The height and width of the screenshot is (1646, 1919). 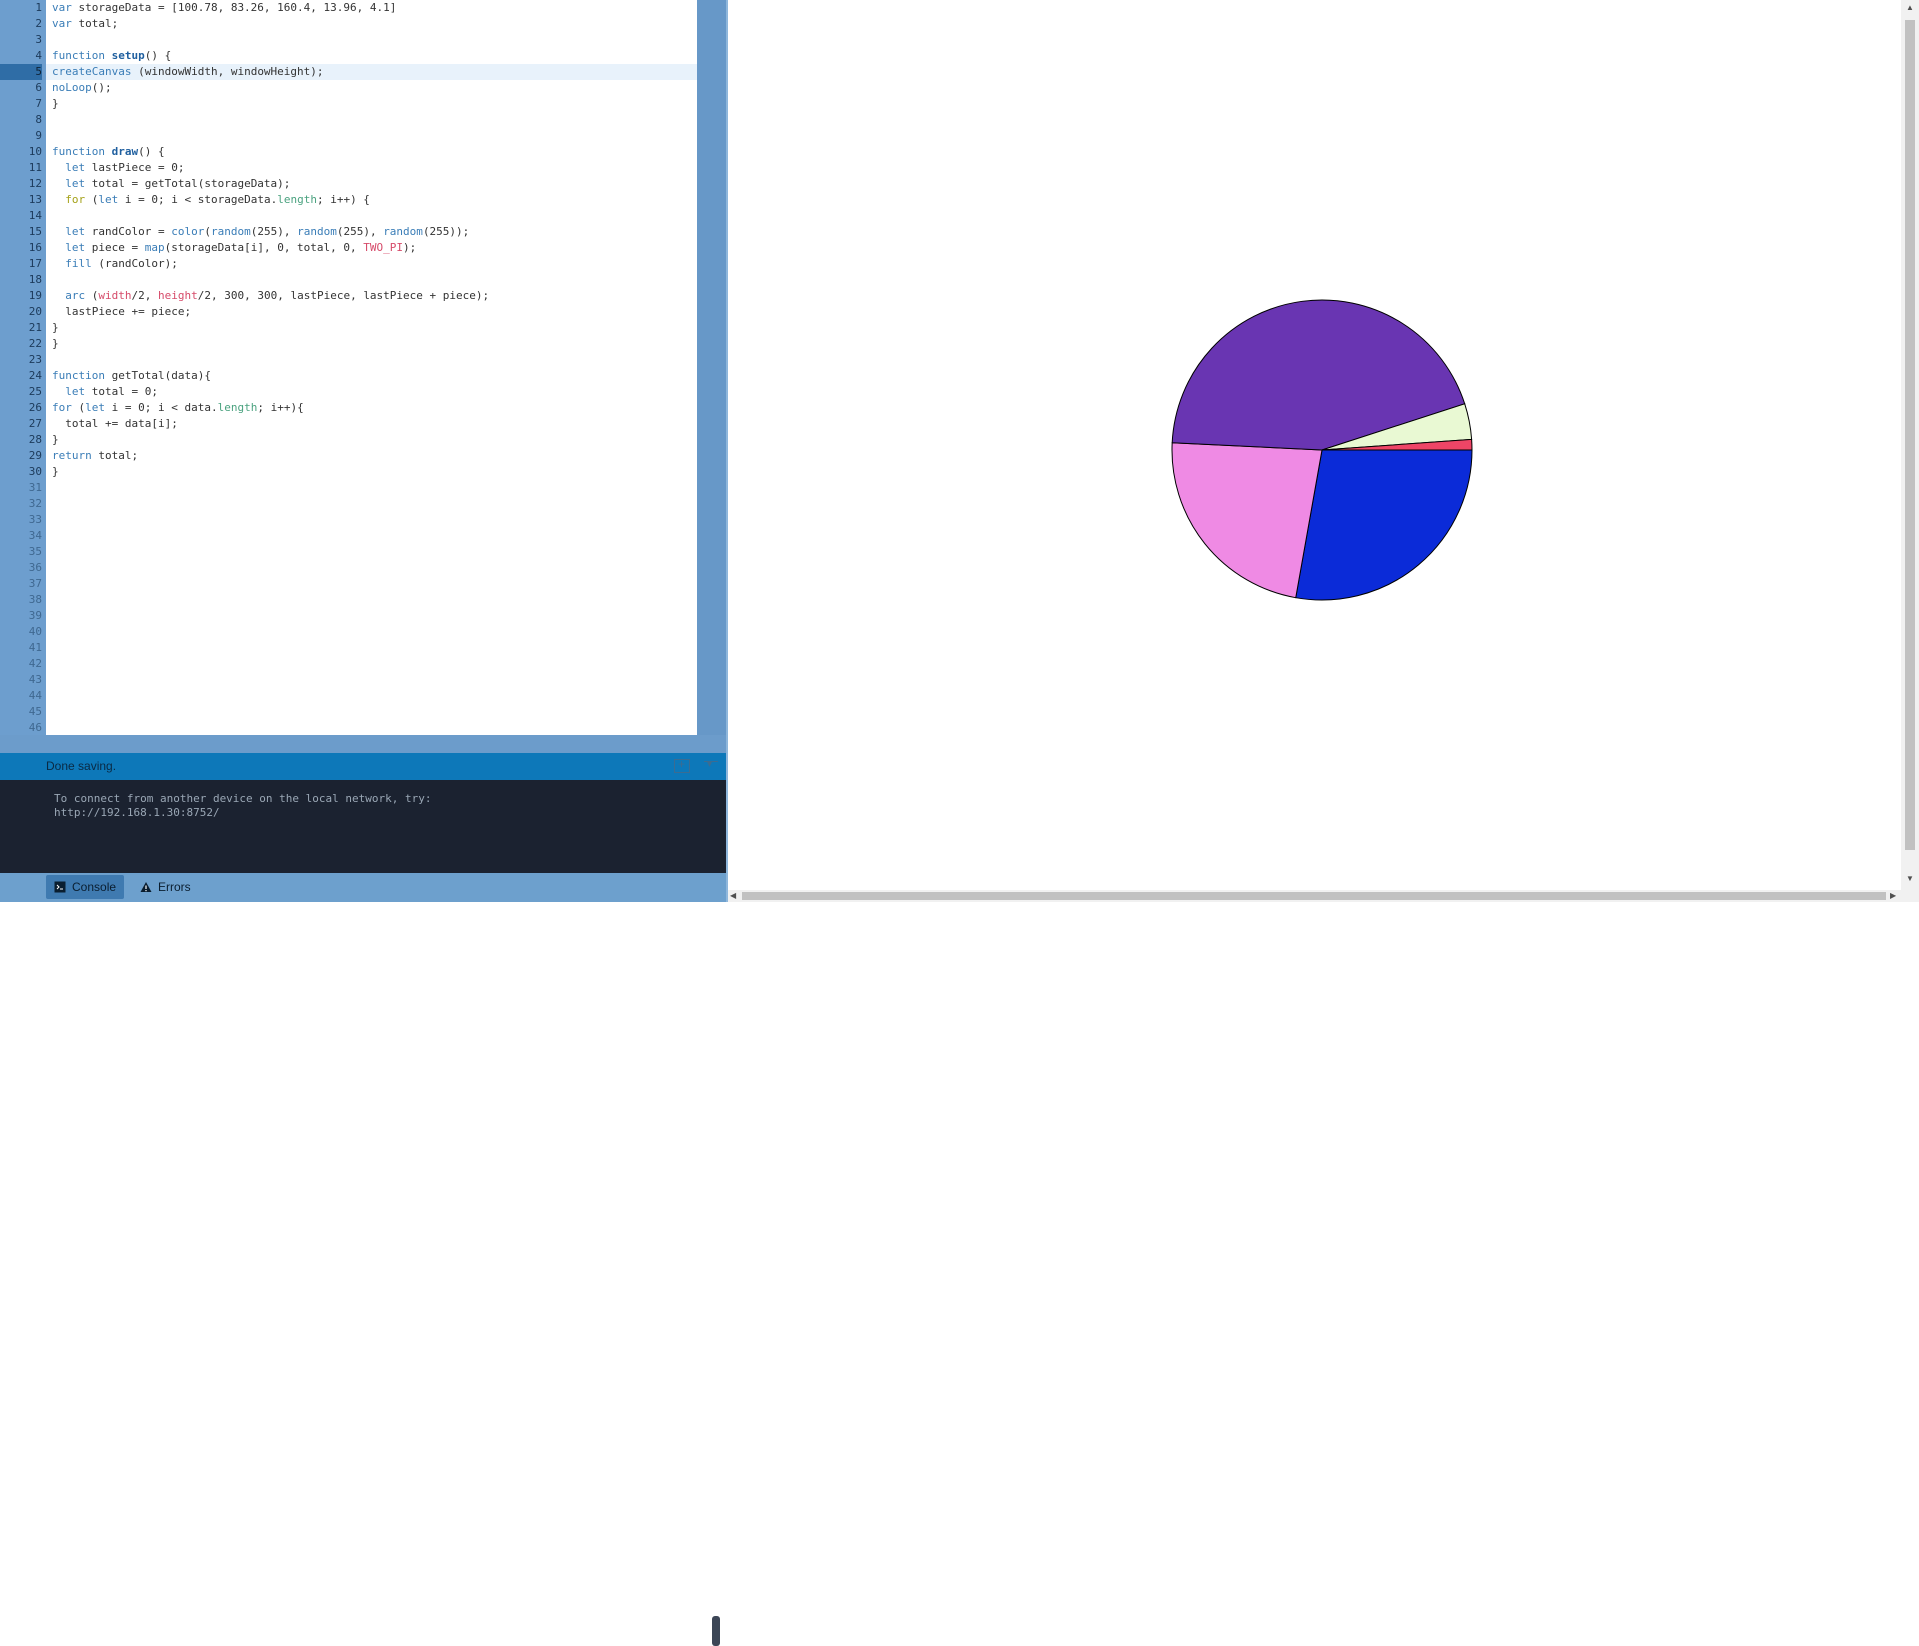 What do you see at coordinates (85, 23) in the screenshot?
I see `code-line: var total;` at bounding box center [85, 23].